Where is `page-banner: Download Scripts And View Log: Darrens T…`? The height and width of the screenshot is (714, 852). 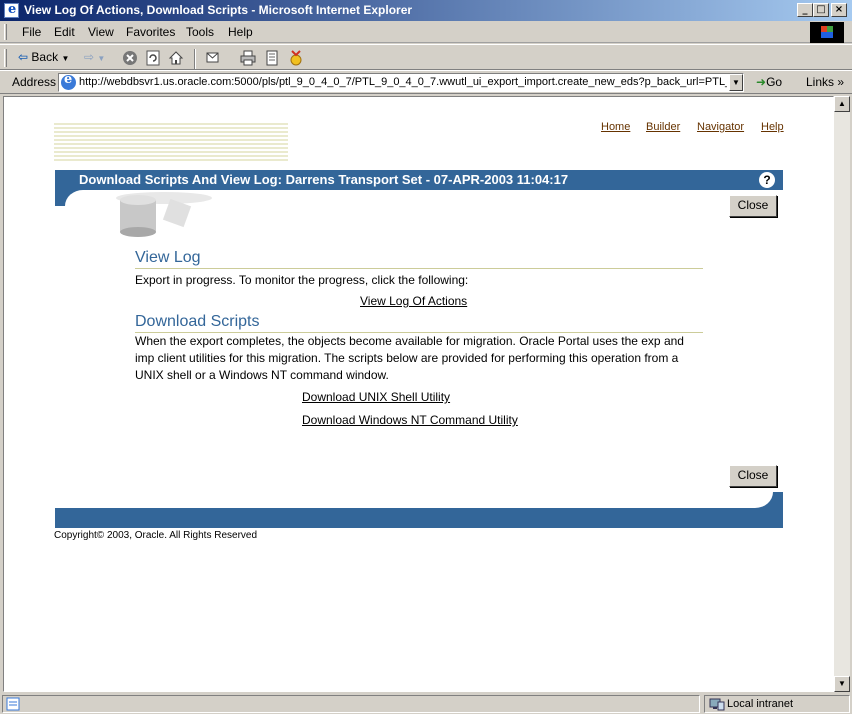 page-banner: Download Scripts And View Log: Darrens T… is located at coordinates (419, 180).